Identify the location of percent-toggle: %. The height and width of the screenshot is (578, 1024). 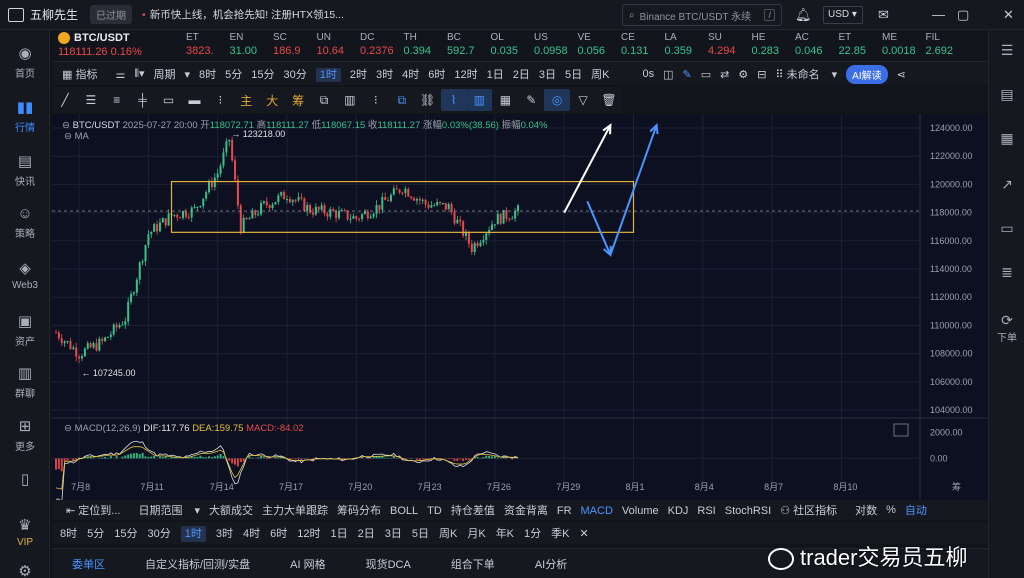
(891, 510).